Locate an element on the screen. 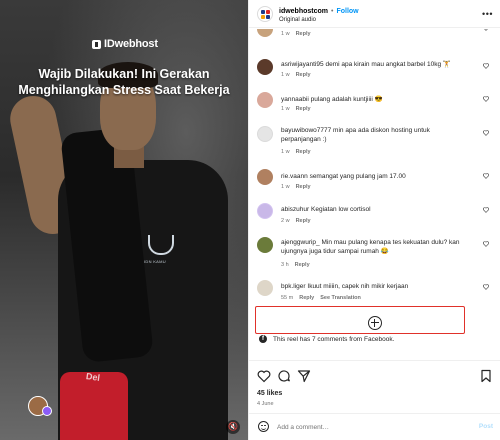 Image resolution: width=500 pixels, height=440 pixels. idwebhost-logo-icon is located at coordinates (96, 44).